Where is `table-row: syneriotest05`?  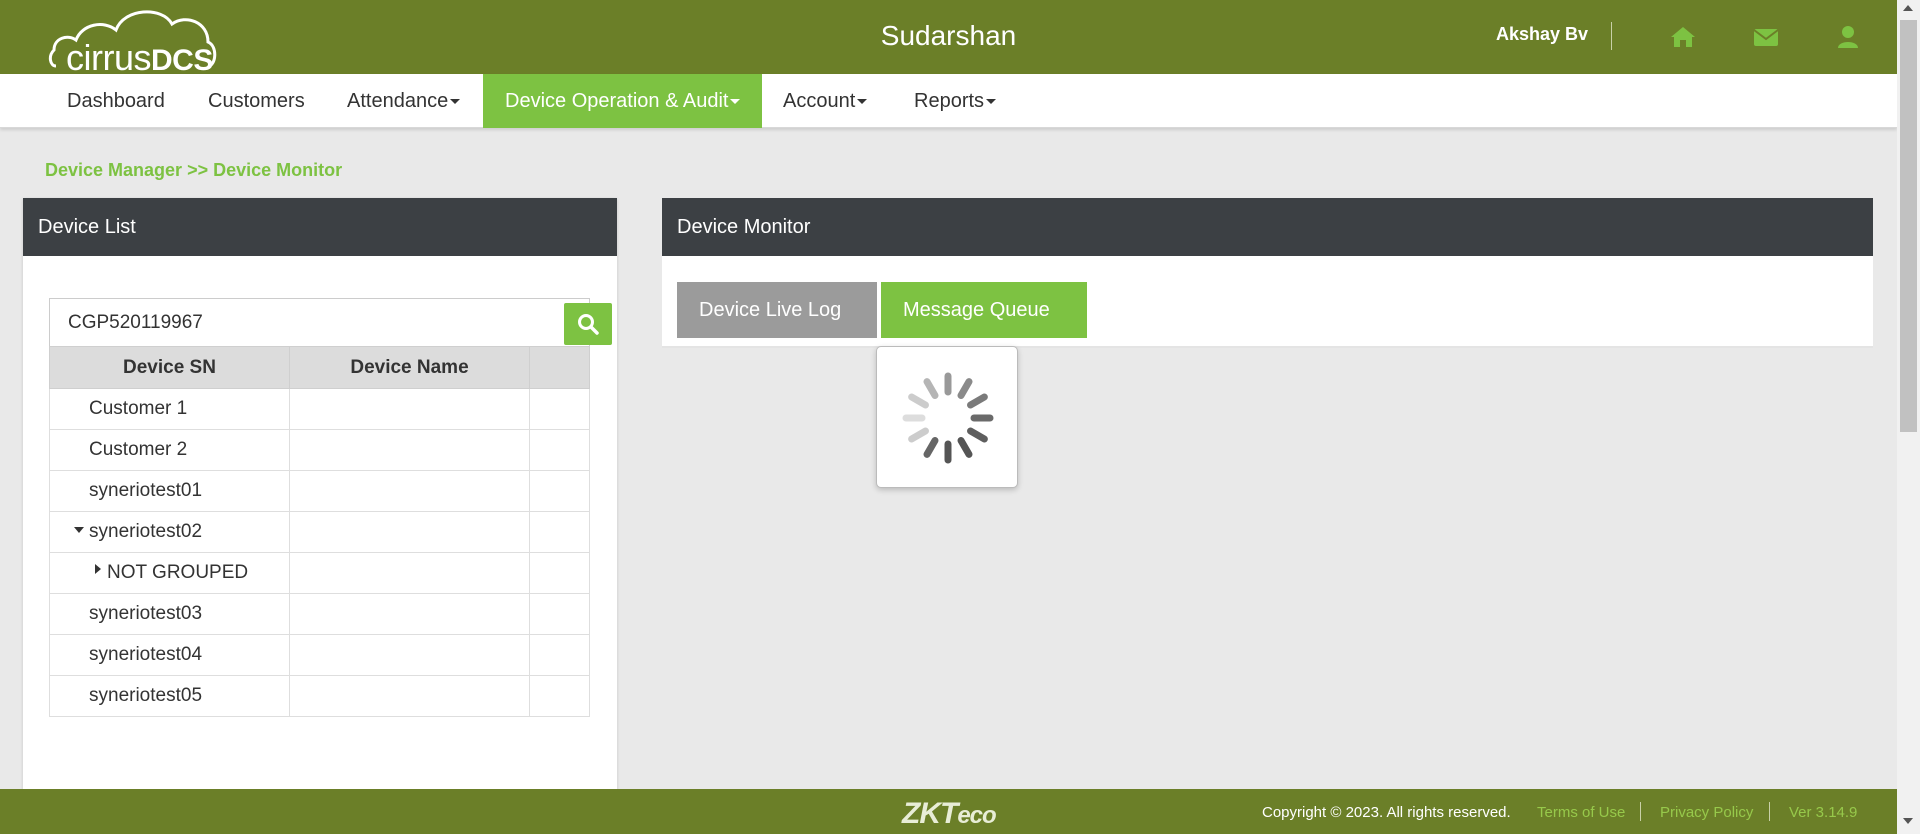
table-row: syneriotest05 is located at coordinates (319, 696).